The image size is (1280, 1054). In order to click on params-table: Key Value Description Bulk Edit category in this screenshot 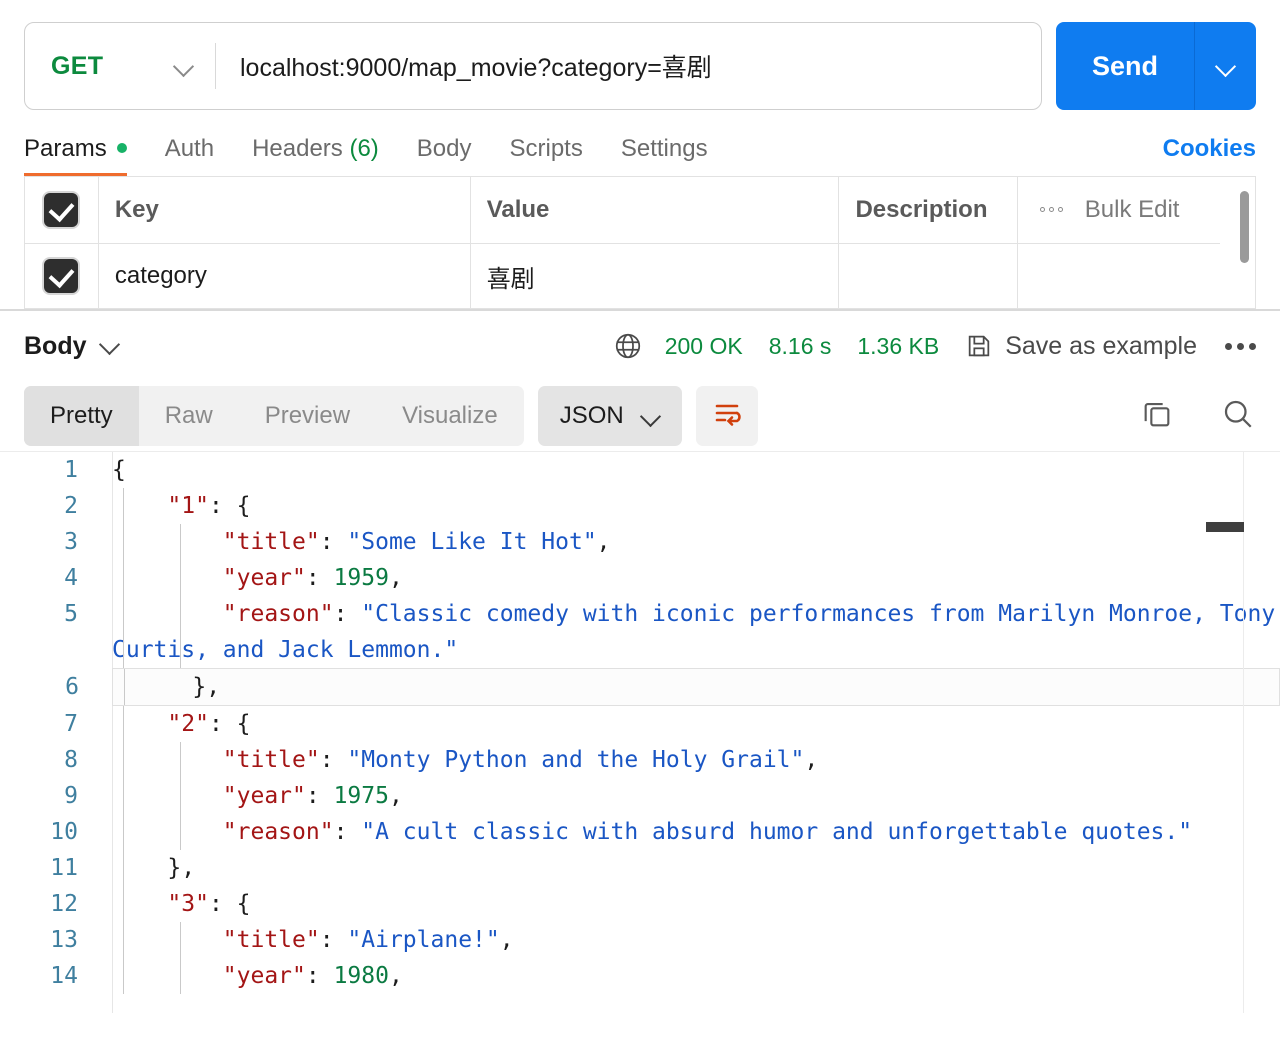, I will do `click(622, 242)`.